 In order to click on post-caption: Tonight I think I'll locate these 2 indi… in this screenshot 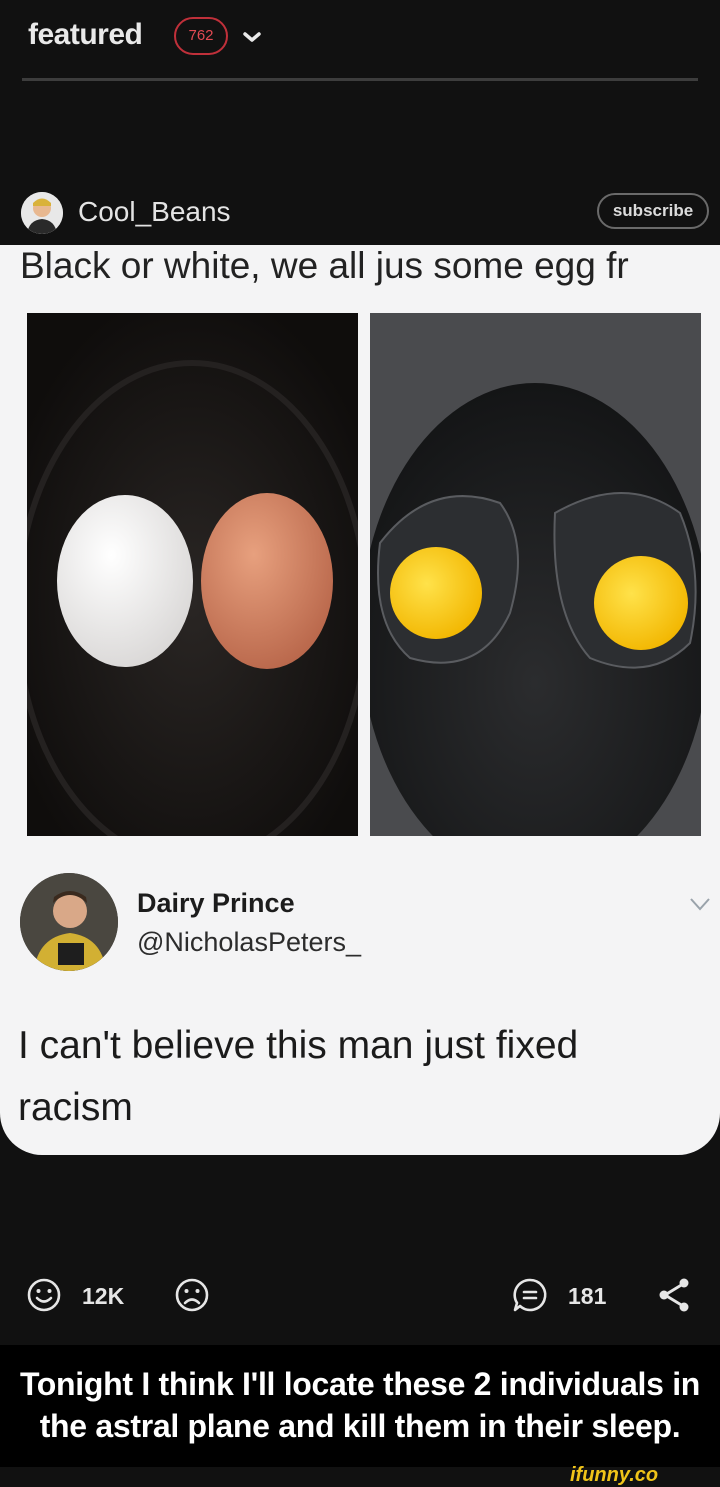, I will do `click(360, 1406)`.